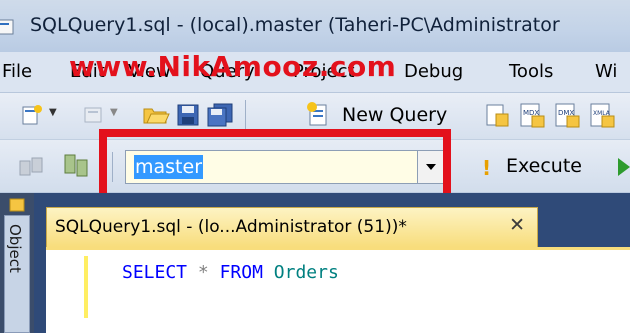 The width and height of the screenshot is (630, 336). I want to click on sql-table-name: Orders, so click(306, 272).